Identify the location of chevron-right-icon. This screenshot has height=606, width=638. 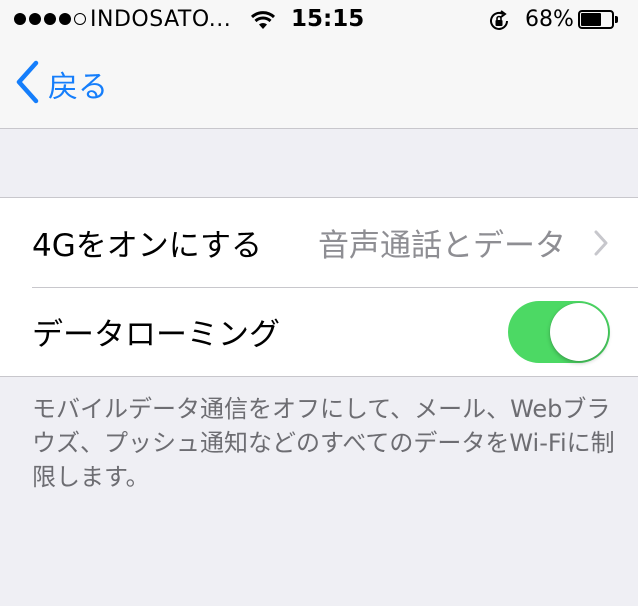
(601, 245).